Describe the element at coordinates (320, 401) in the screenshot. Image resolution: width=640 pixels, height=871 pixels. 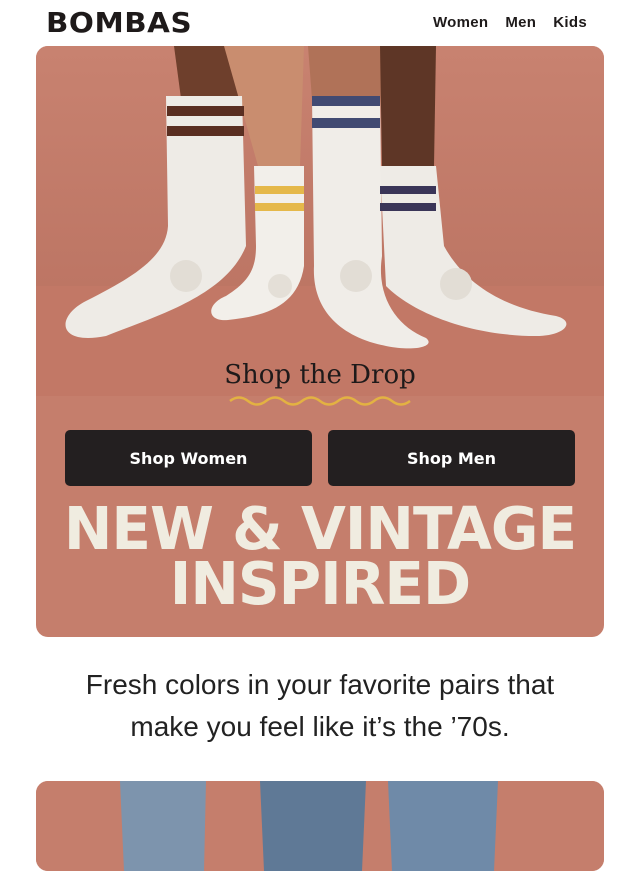
I see `squiggle-underline-icon` at that location.